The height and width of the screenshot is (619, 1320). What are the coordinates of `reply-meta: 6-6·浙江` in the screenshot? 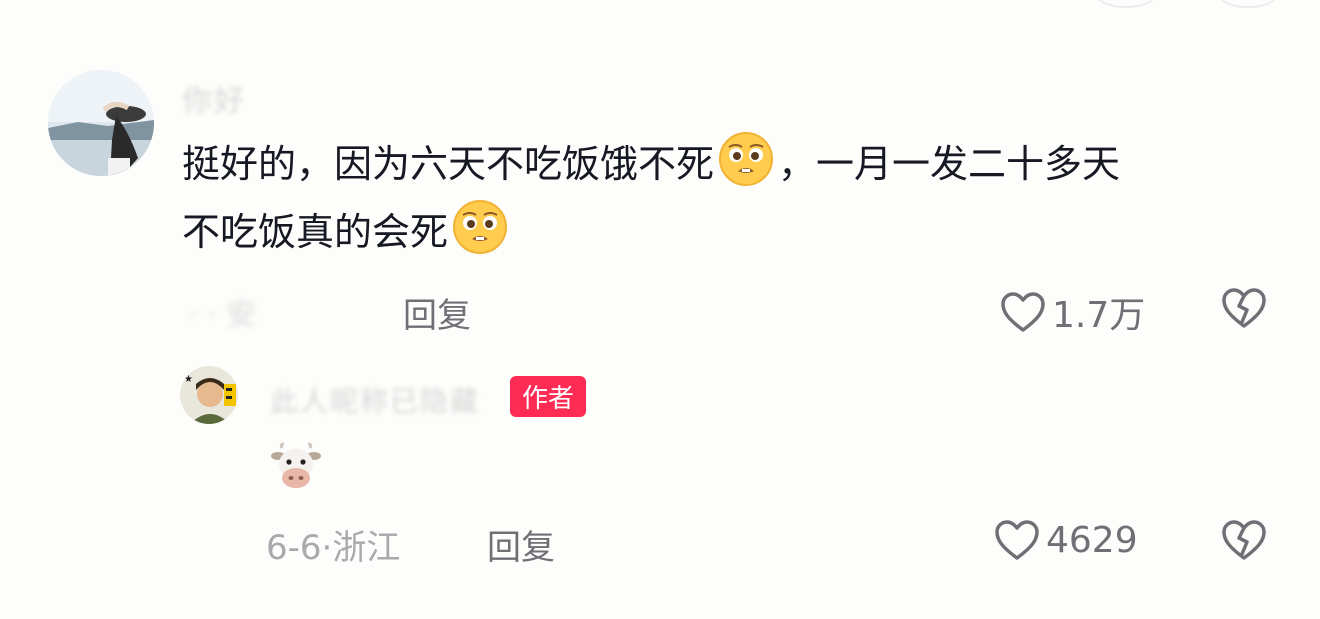 It's located at (333, 544).